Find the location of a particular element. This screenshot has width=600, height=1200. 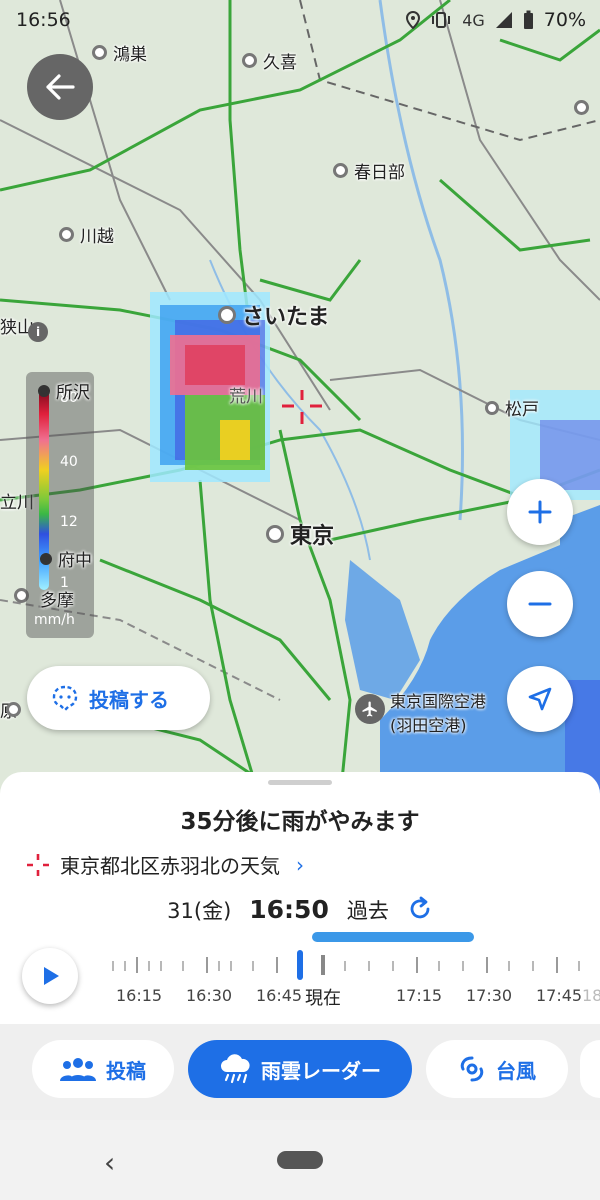

tl-label-now: 現在 is located at coordinates (323, 998).